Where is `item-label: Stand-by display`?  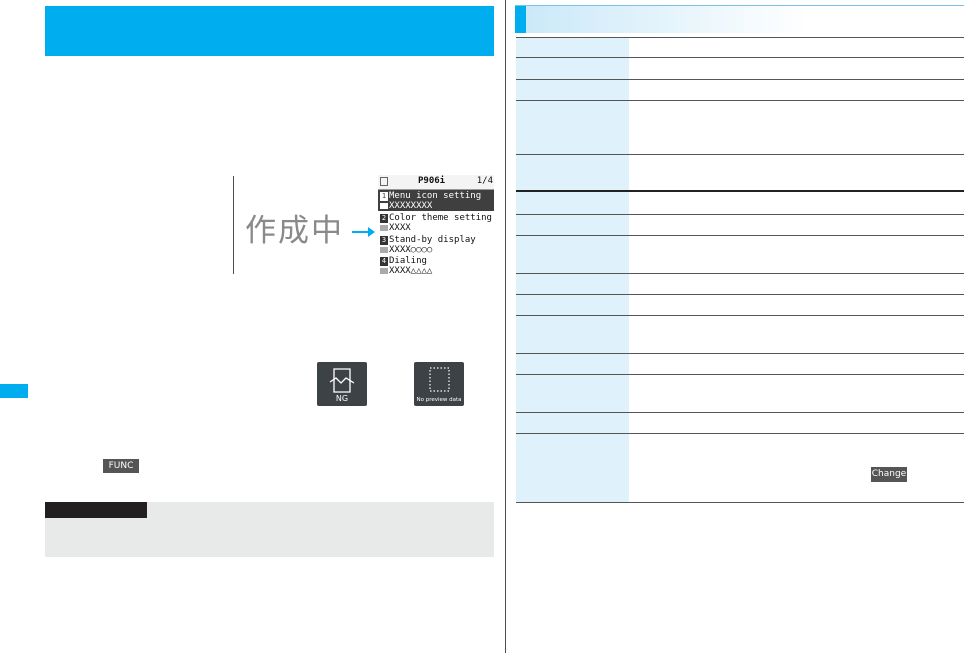 item-label: Stand-by display is located at coordinates (432, 240).